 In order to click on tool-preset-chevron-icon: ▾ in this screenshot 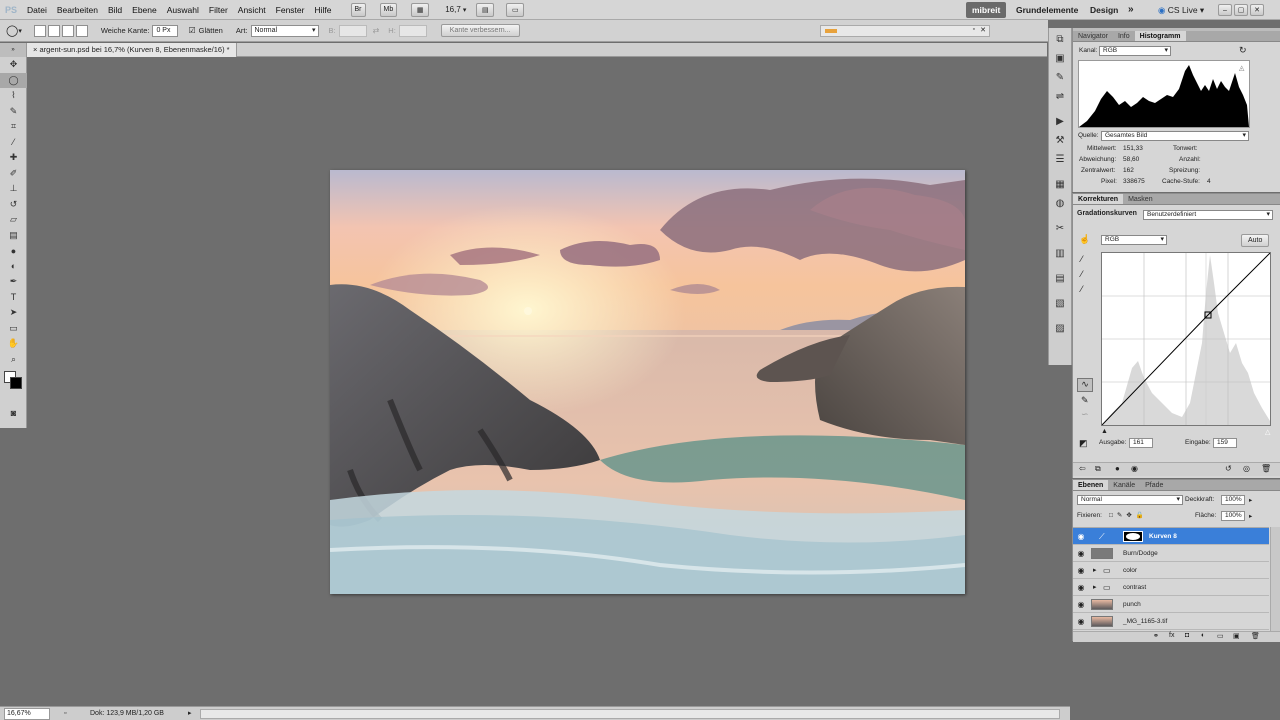, I will do `click(20, 31)`.